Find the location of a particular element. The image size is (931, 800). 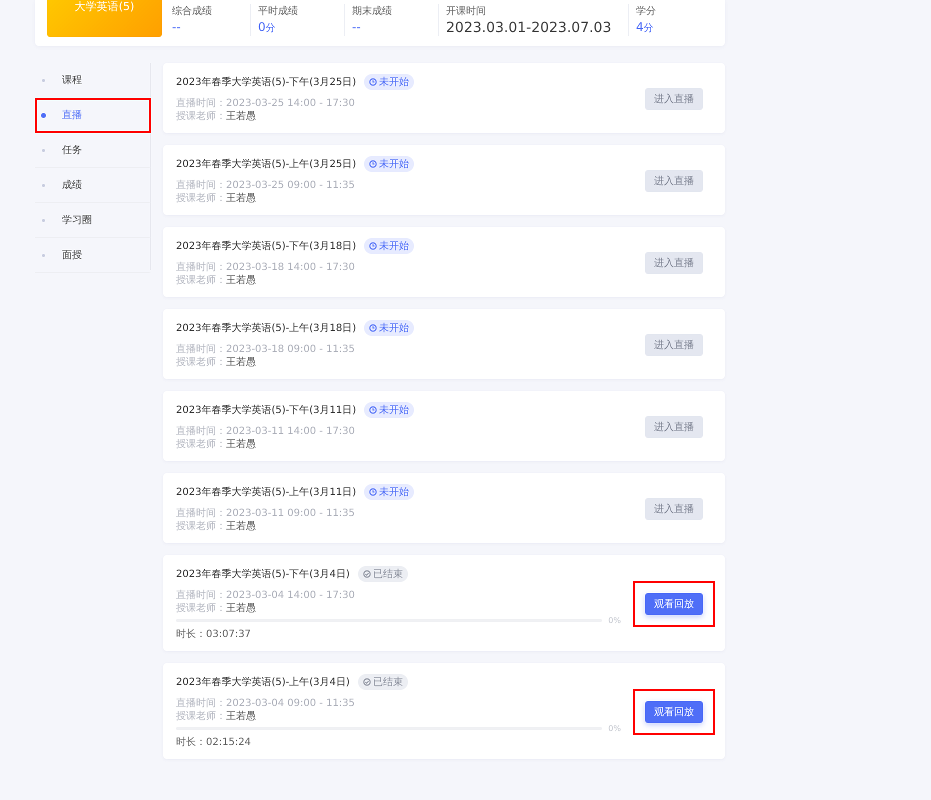

stat-label: 平时成绩 is located at coordinates (278, 11).